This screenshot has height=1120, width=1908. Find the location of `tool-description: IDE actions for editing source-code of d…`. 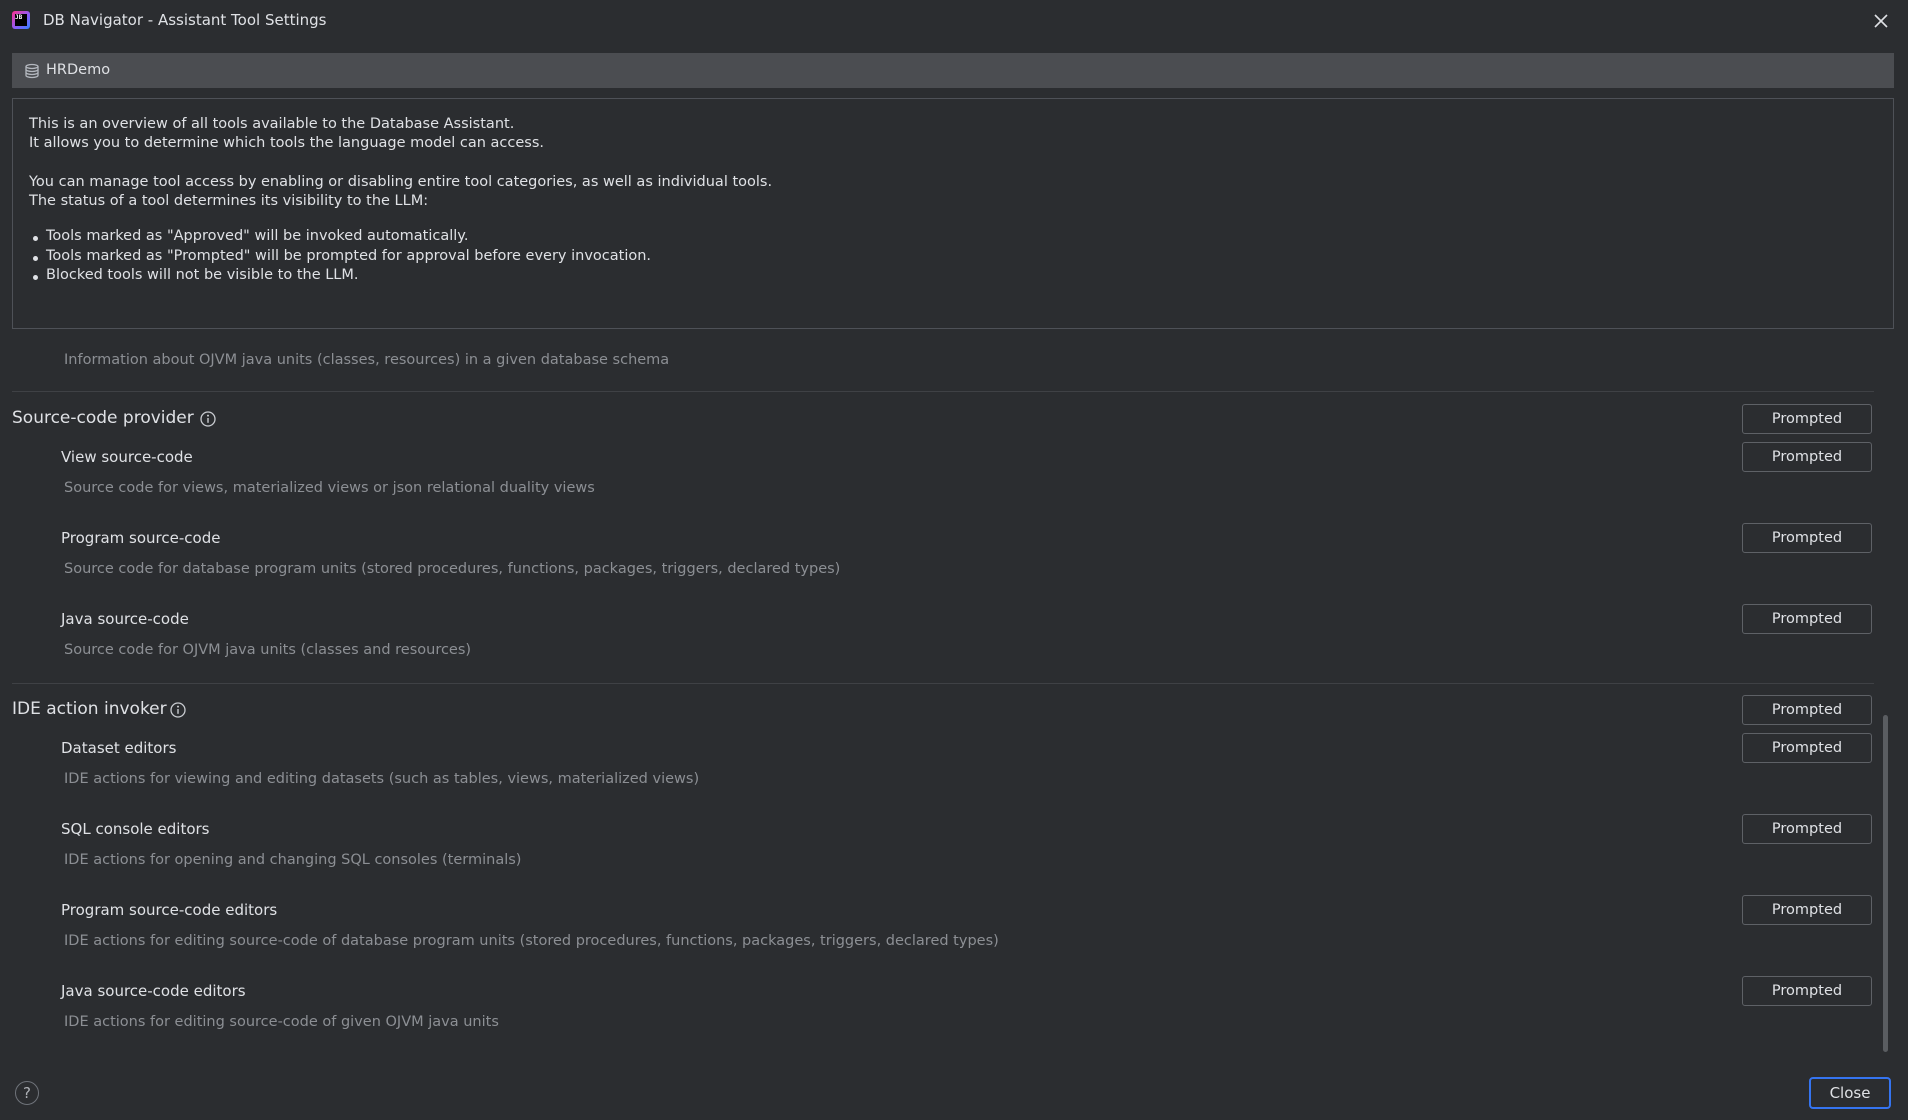

tool-description: IDE actions for editing source-code of d… is located at coordinates (531, 941).